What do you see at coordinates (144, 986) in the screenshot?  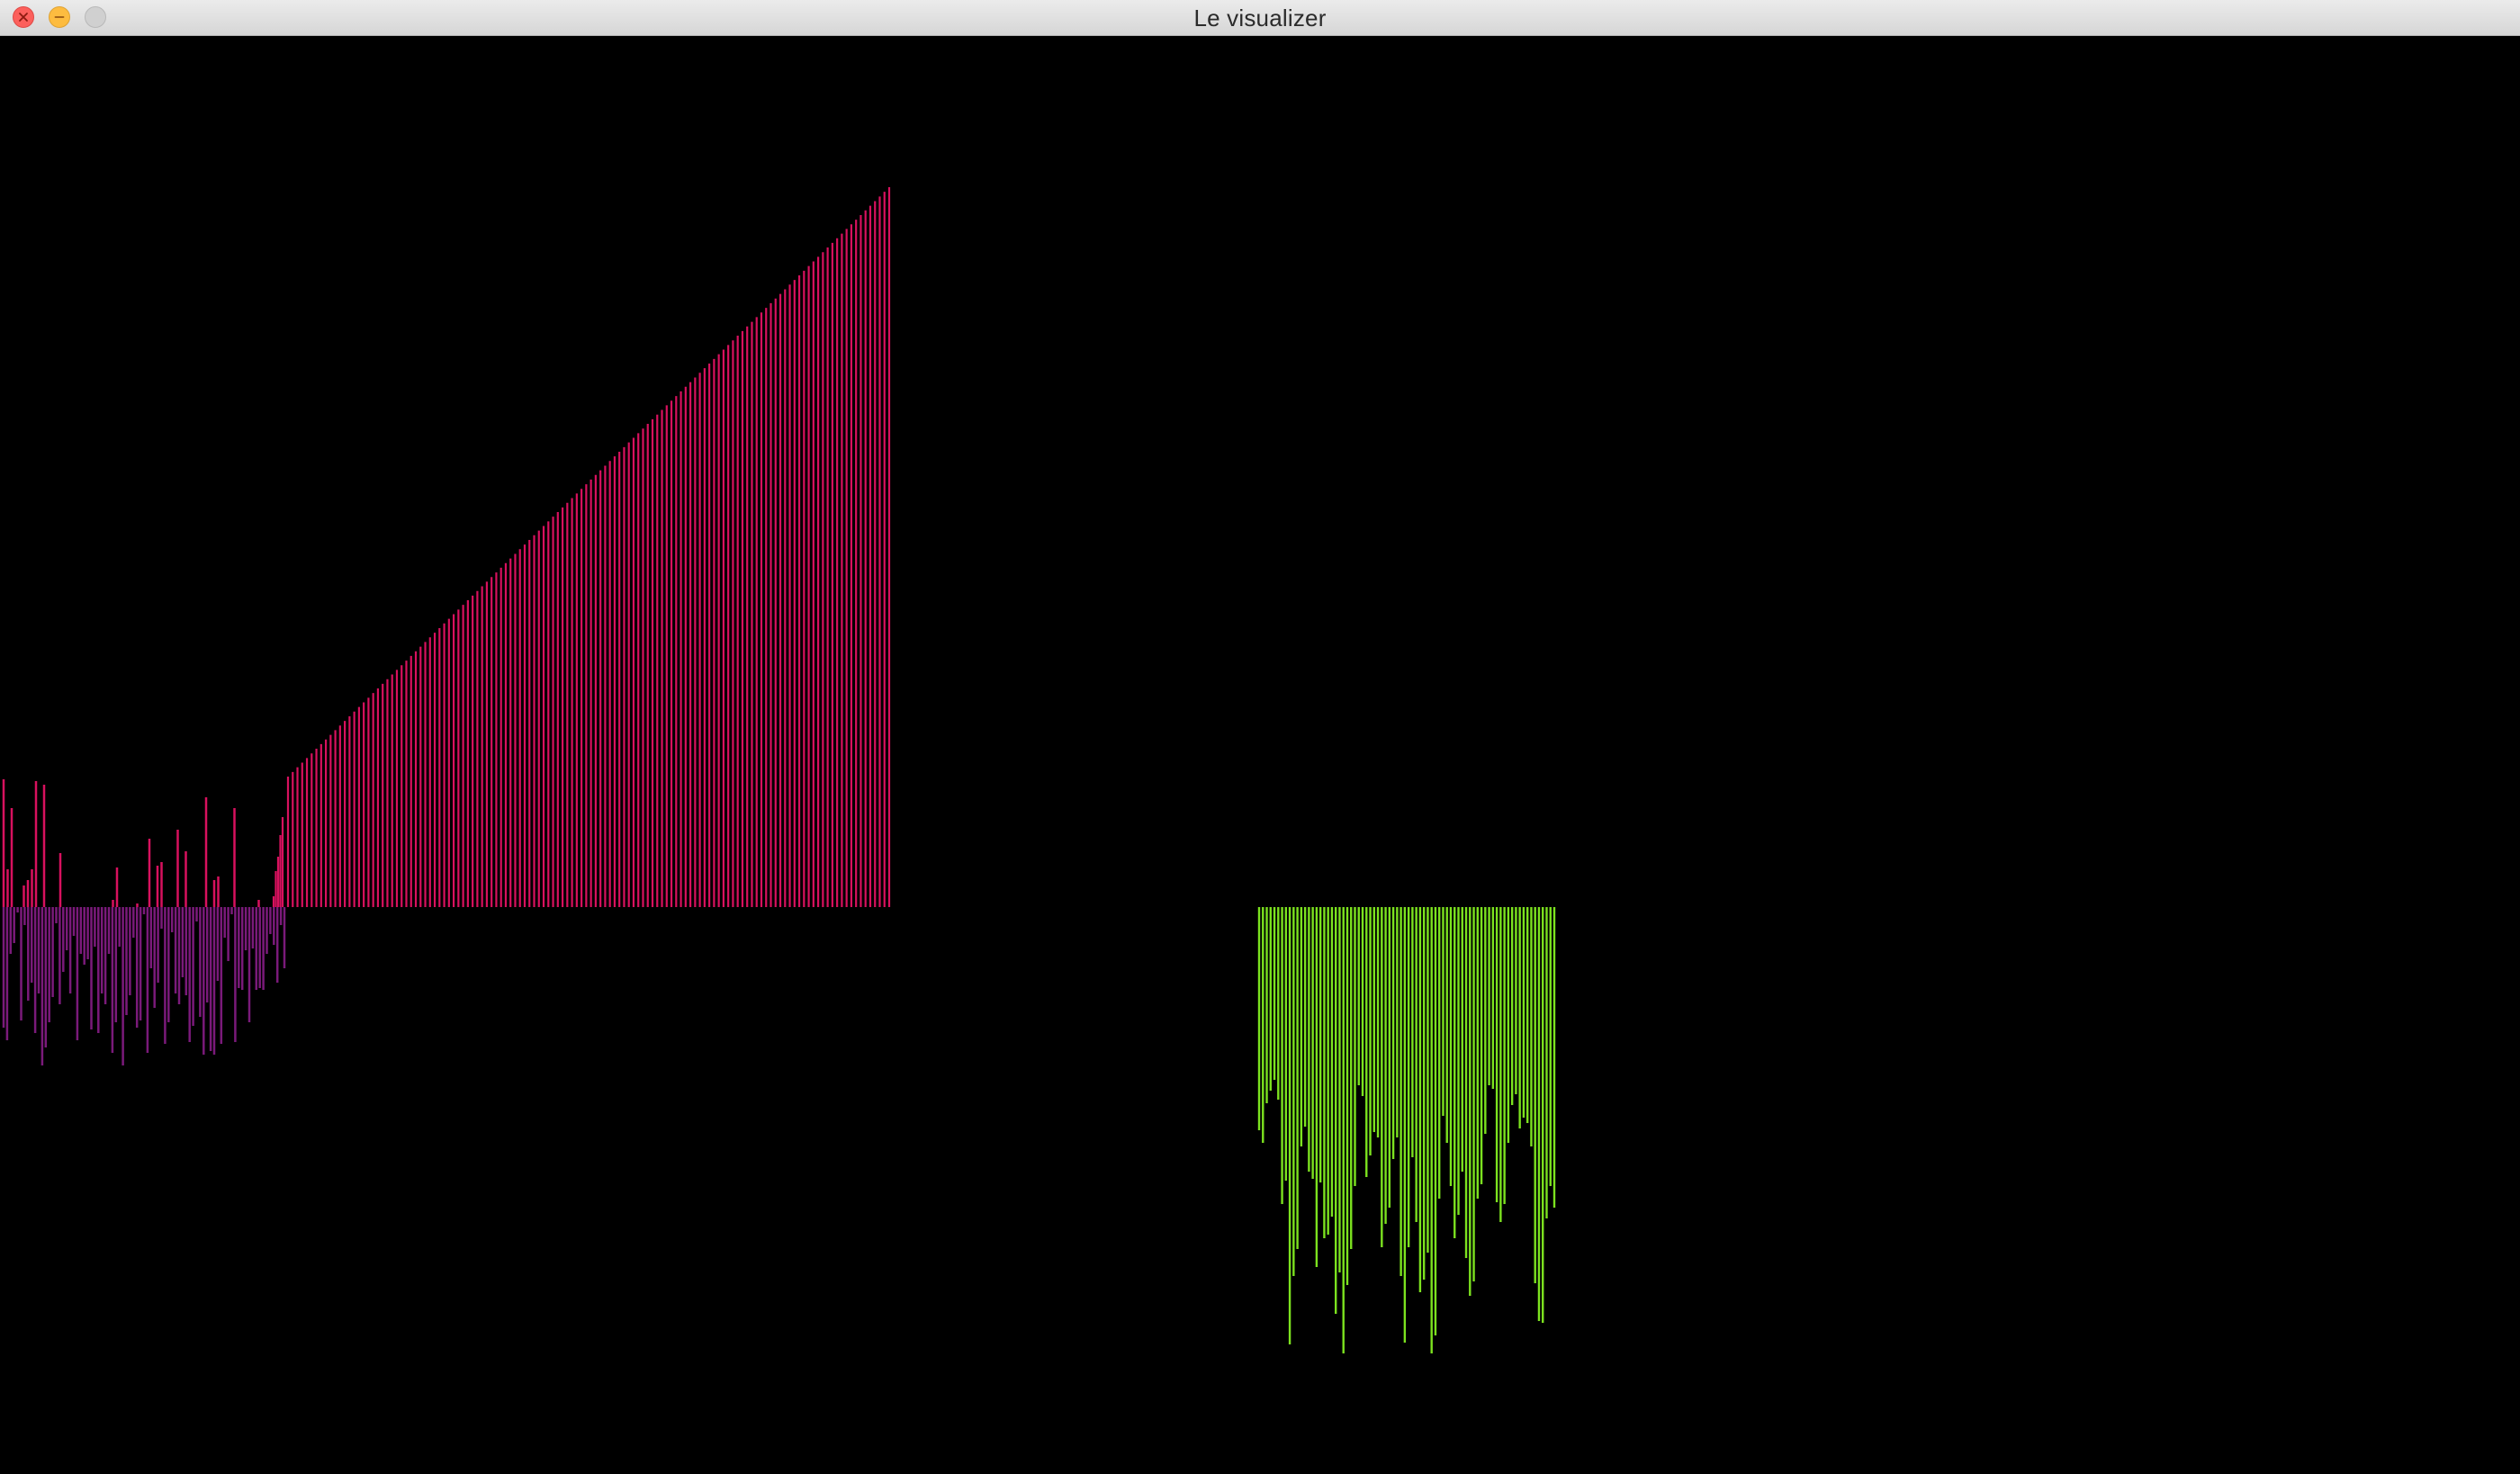 I see `waveform-negative` at bounding box center [144, 986].